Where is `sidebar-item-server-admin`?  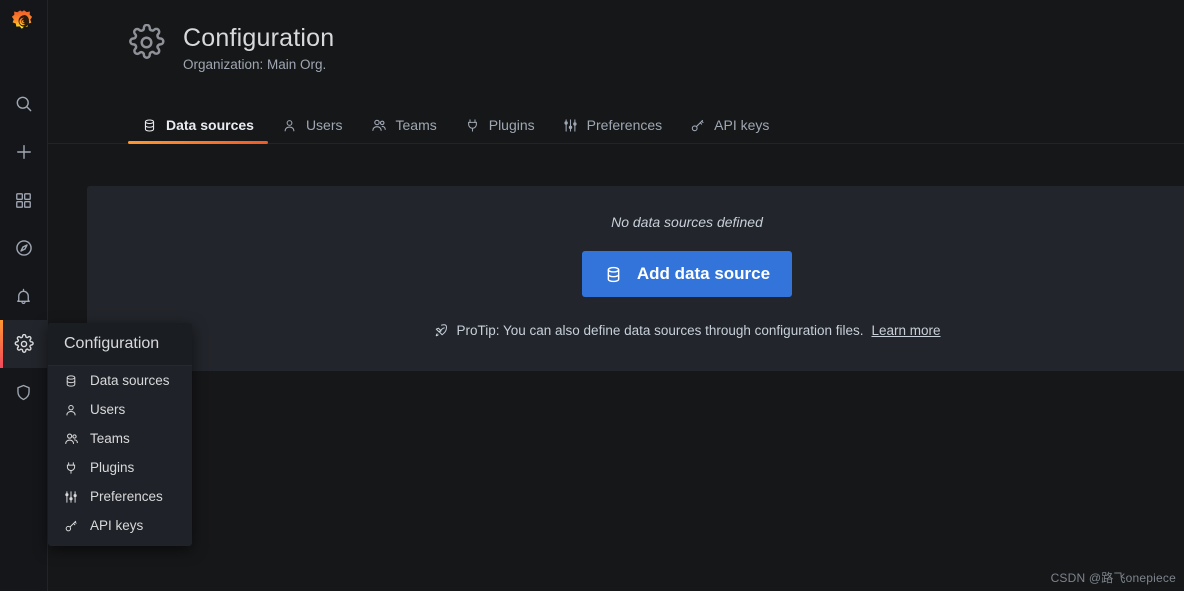 sidebar-item-server-admin is located at coordinates (24, 392).